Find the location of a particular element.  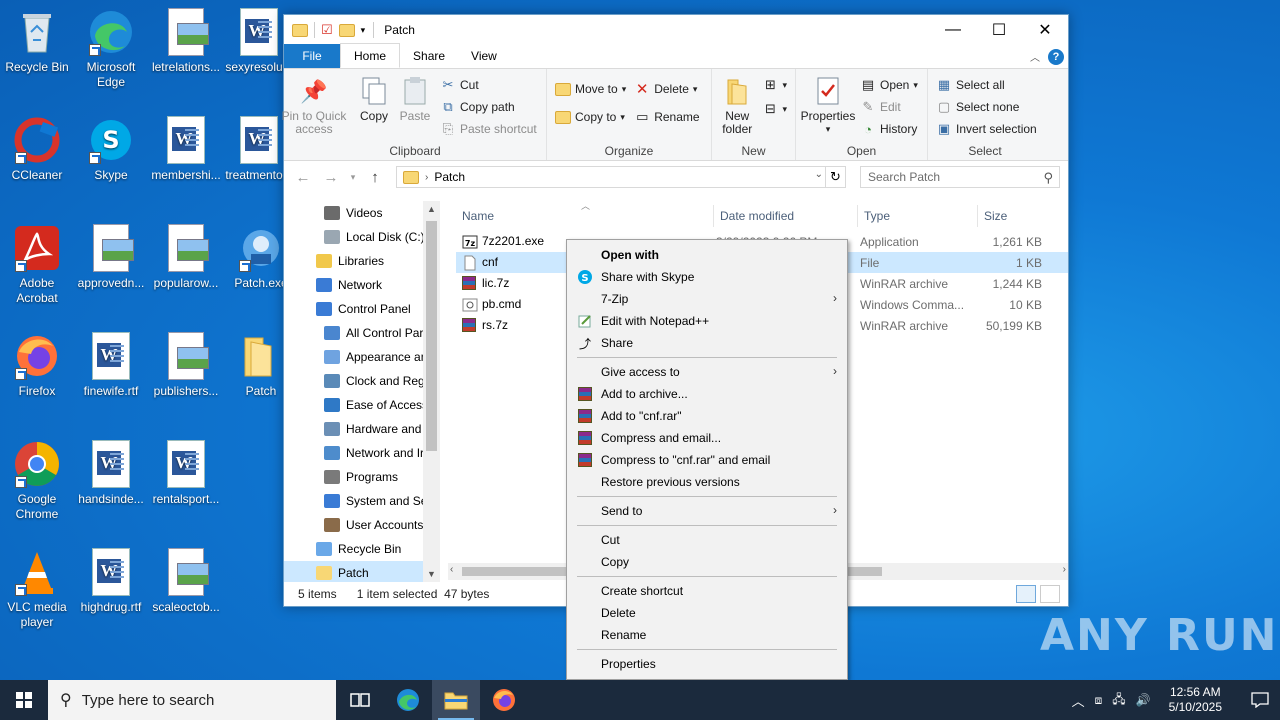

menu-give-access: Give access to › is located at coordinates (707, 372).